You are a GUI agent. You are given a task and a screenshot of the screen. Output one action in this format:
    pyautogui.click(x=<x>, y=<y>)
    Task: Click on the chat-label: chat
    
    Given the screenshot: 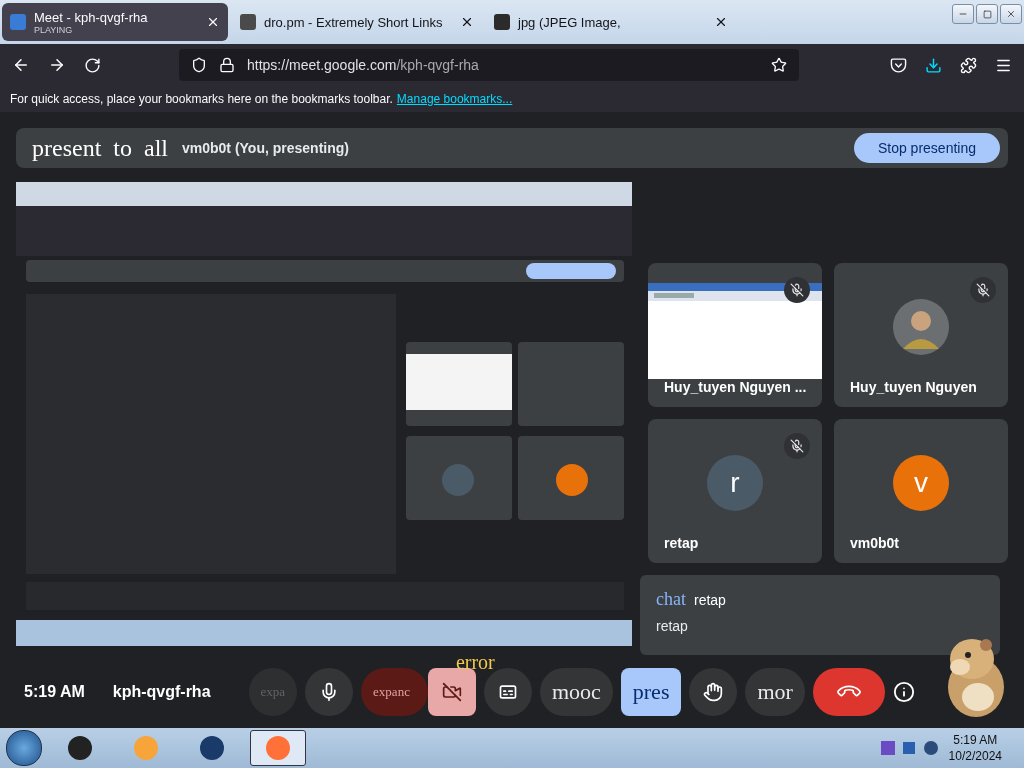 What is the action you would take?
    pyautogui.click(x=671, y=599)
    